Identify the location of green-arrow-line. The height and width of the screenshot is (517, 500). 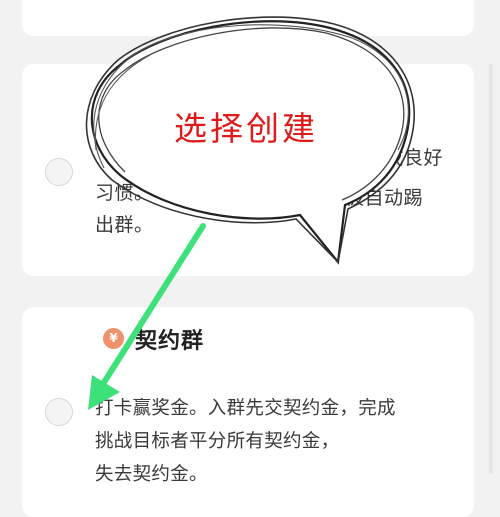
(149, 310).